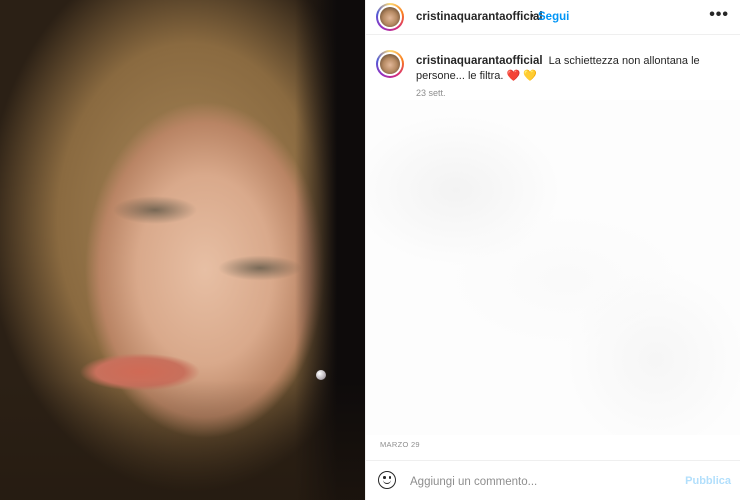  Describe the element at coordinates (513, 76) in the screenshot. I see `red-heart-emoji: ❤️` at that location.